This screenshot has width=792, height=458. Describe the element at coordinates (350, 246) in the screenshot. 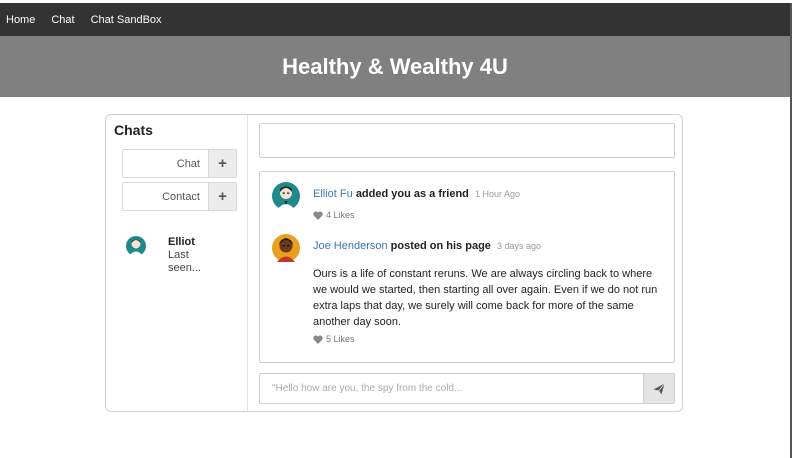

I see `feed-author-link: Joe Henderson` at that location.